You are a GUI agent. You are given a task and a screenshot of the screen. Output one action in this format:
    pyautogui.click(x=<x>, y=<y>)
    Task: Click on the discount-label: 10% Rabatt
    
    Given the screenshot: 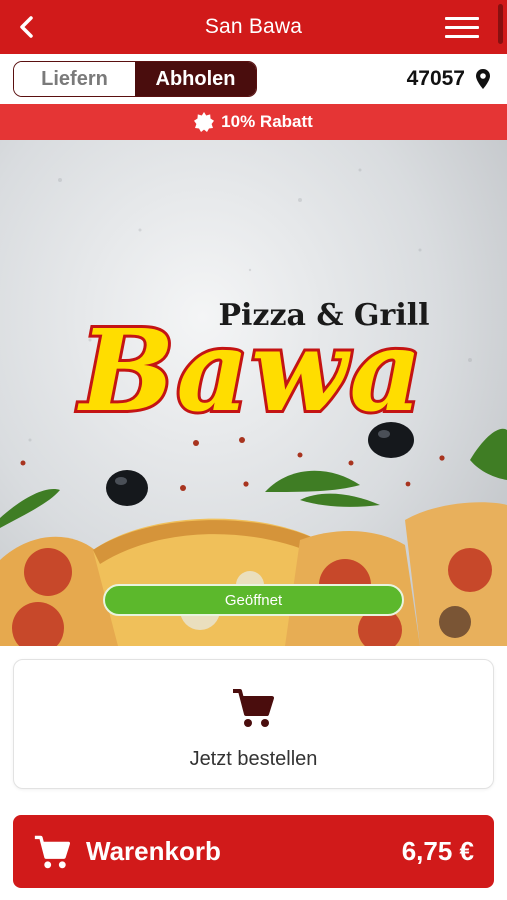 What is the action you would take?
    pyautogui.click(x=267, y=121)
    